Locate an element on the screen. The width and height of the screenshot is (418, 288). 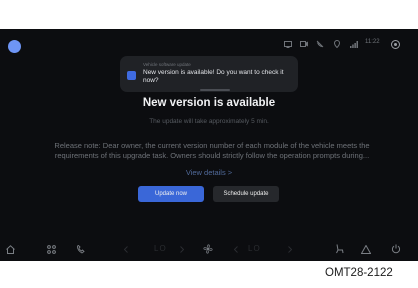
bottom-dock: LO LO is located at coordinates (209, 250).